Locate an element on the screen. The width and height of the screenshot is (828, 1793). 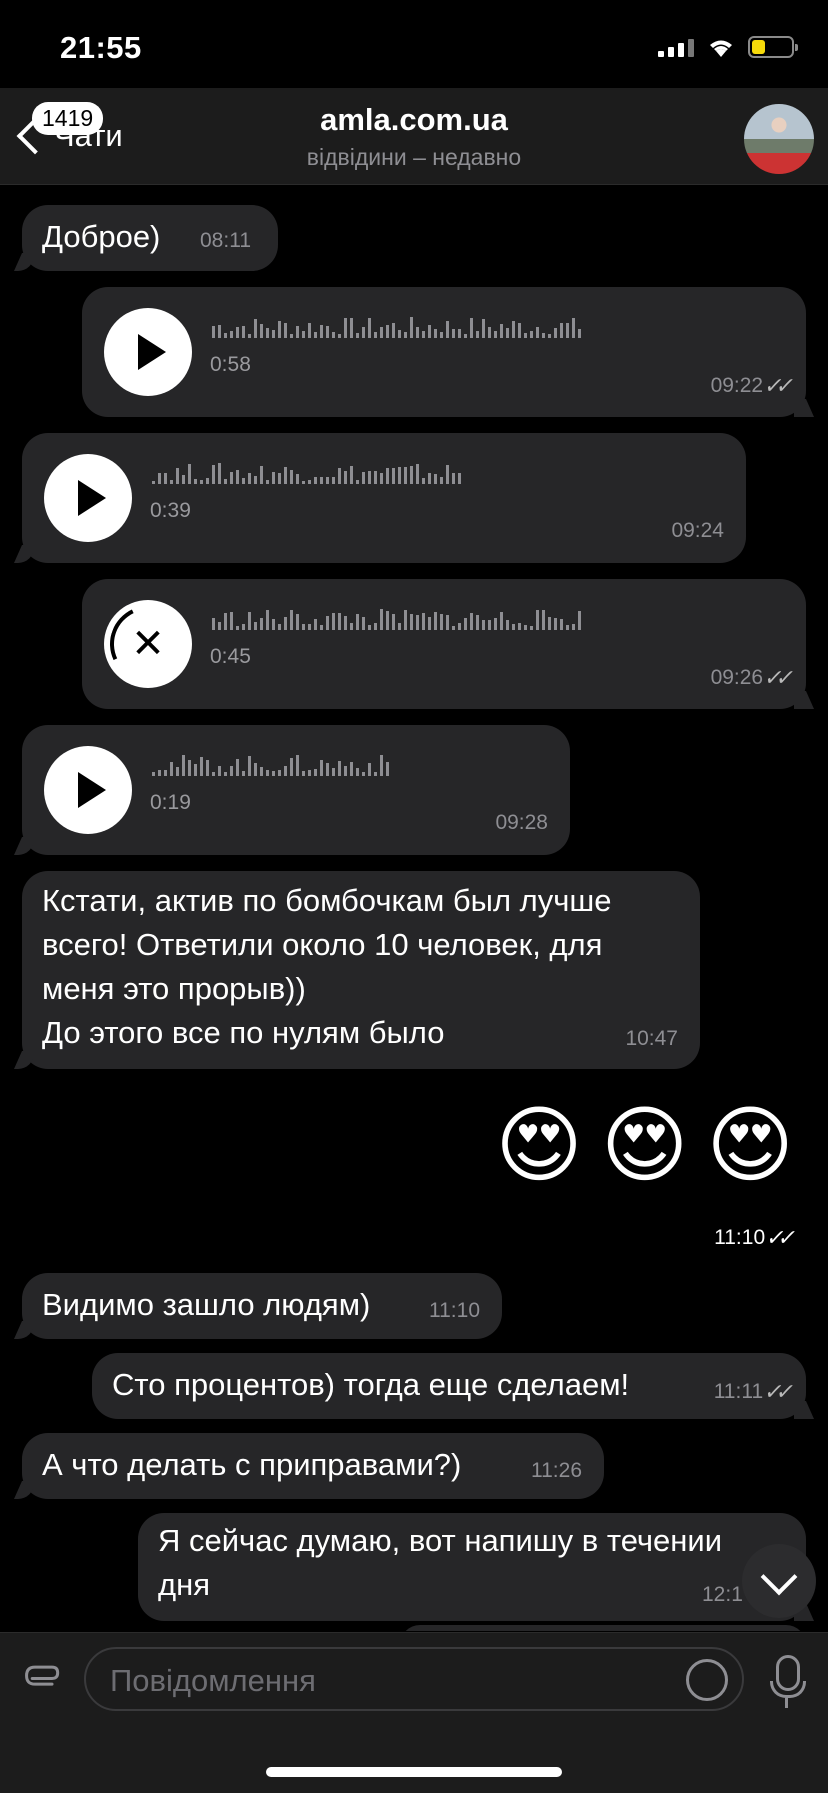
sticker-icon is located at coordinates (707, 1680).